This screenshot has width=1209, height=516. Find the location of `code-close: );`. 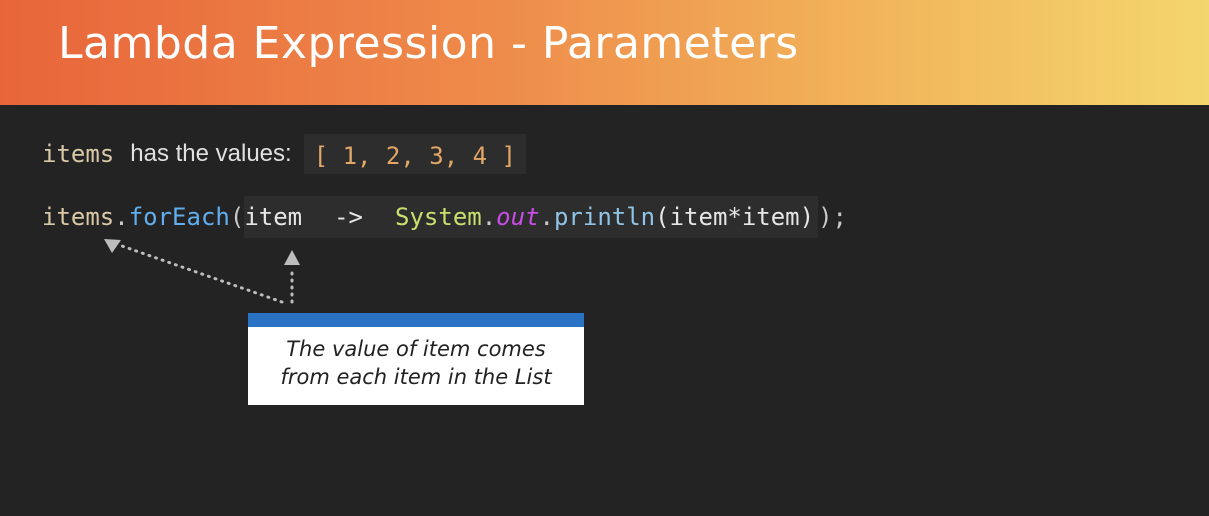

code-close: ); is located at coordinates (832, 217).